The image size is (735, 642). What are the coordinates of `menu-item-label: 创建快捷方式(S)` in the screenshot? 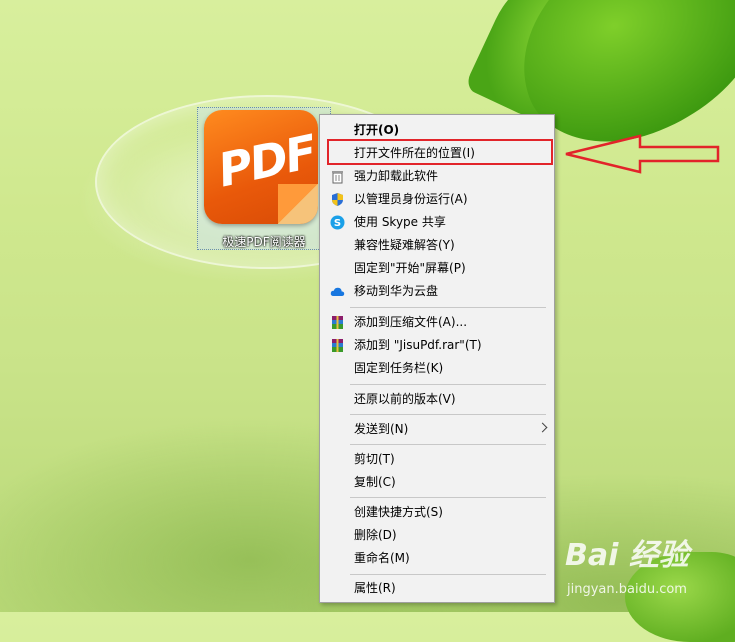 It's located at (398, 512).